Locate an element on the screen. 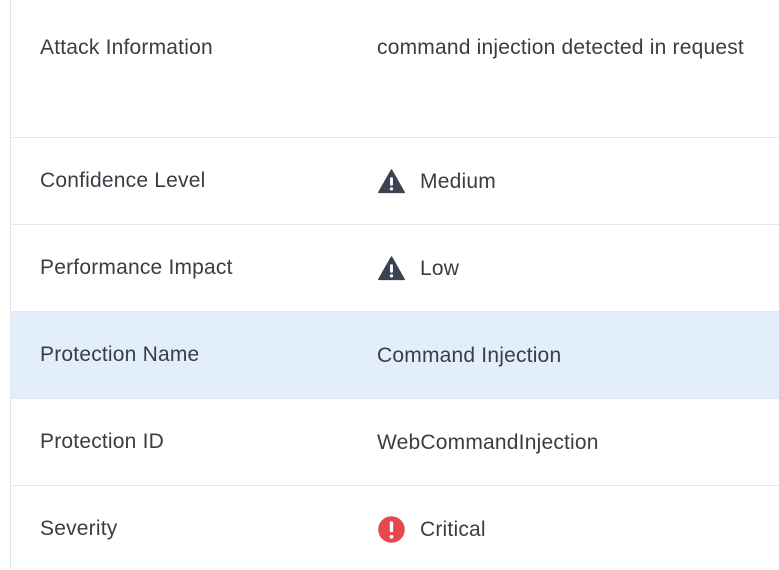 The width and height of the screenshot is (779, 570). detail-value-group: Low is located at coordinates (568, 268).